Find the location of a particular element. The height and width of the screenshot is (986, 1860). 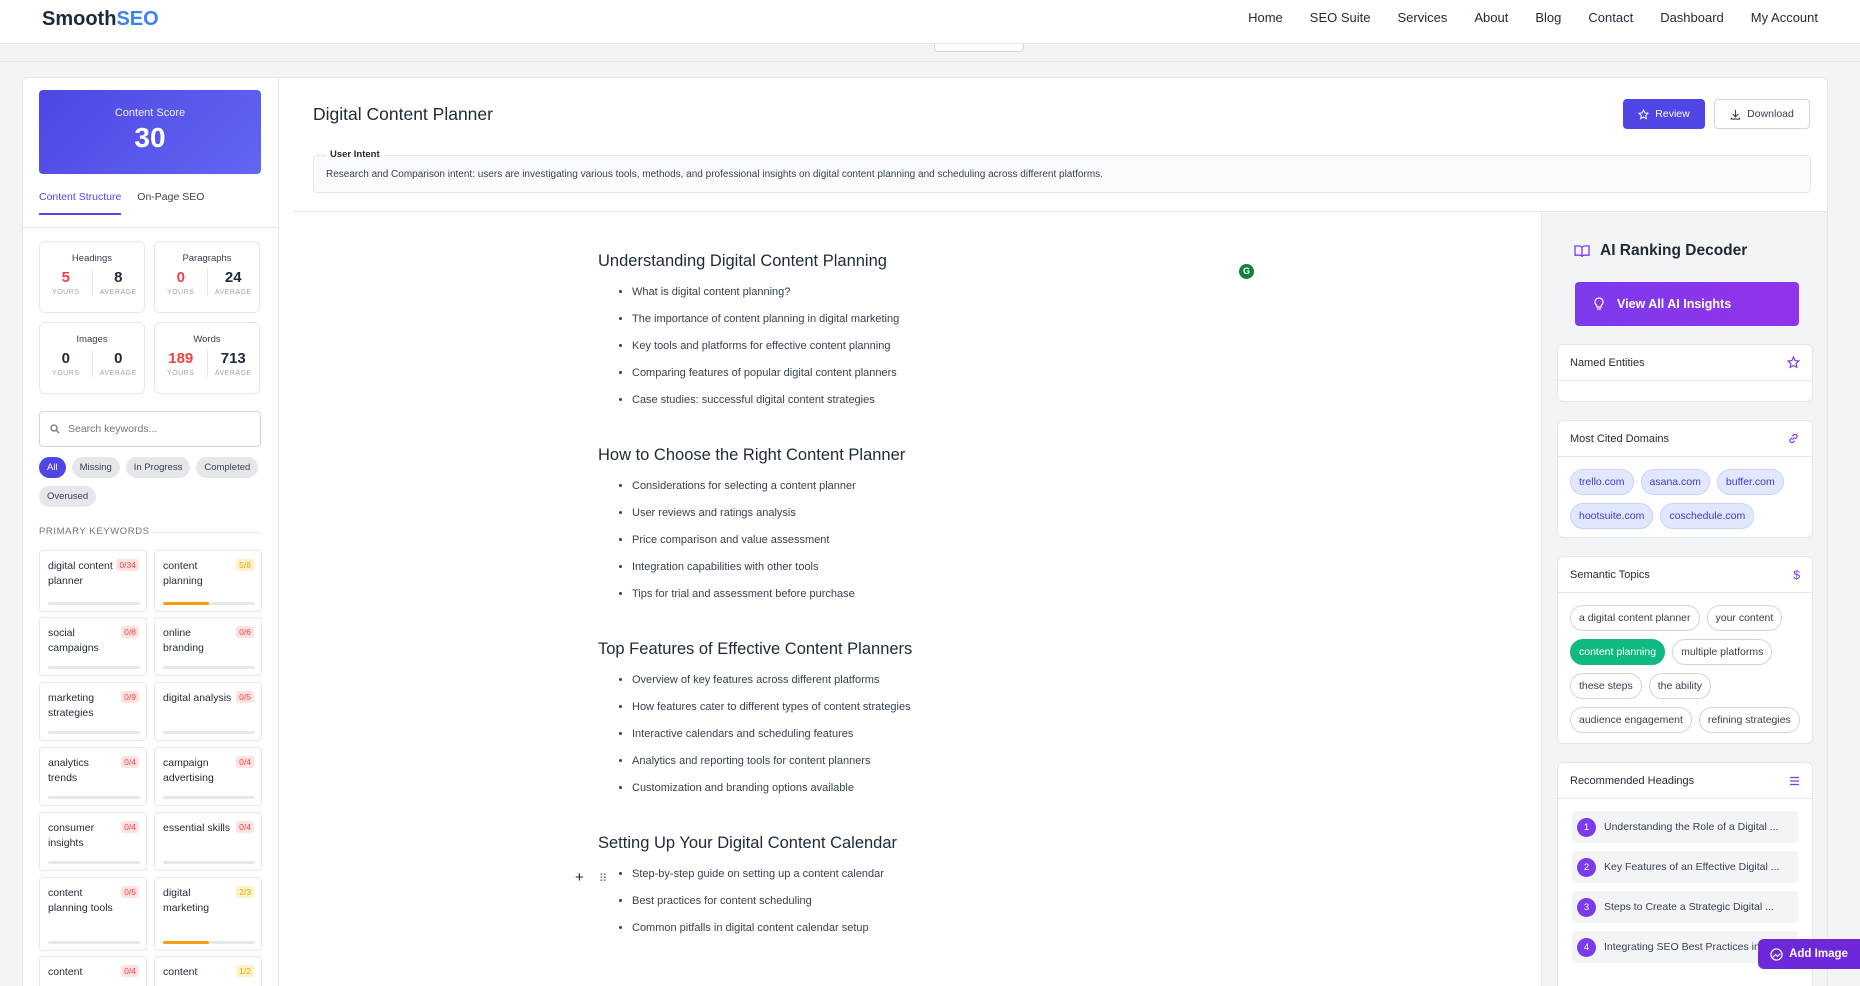

domain-chip: buffer.com is located at coordinates (1750, 482).